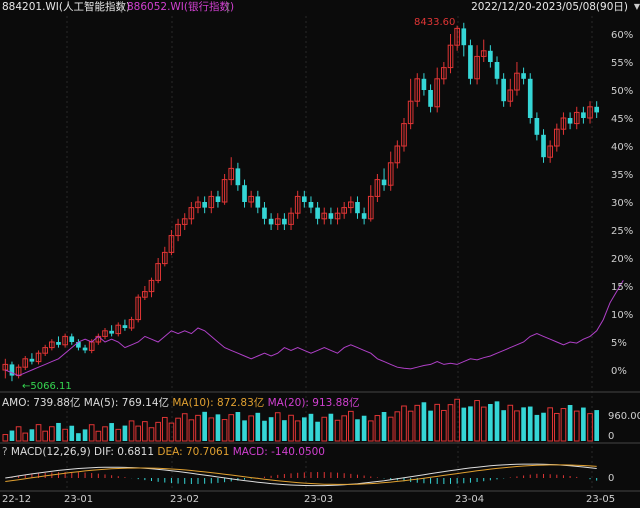 This screenshot has height=508, width=640. Describe the element at coordinates (622, 259) in the screenshot. I see `pct-tick-label: 20%` at that location.